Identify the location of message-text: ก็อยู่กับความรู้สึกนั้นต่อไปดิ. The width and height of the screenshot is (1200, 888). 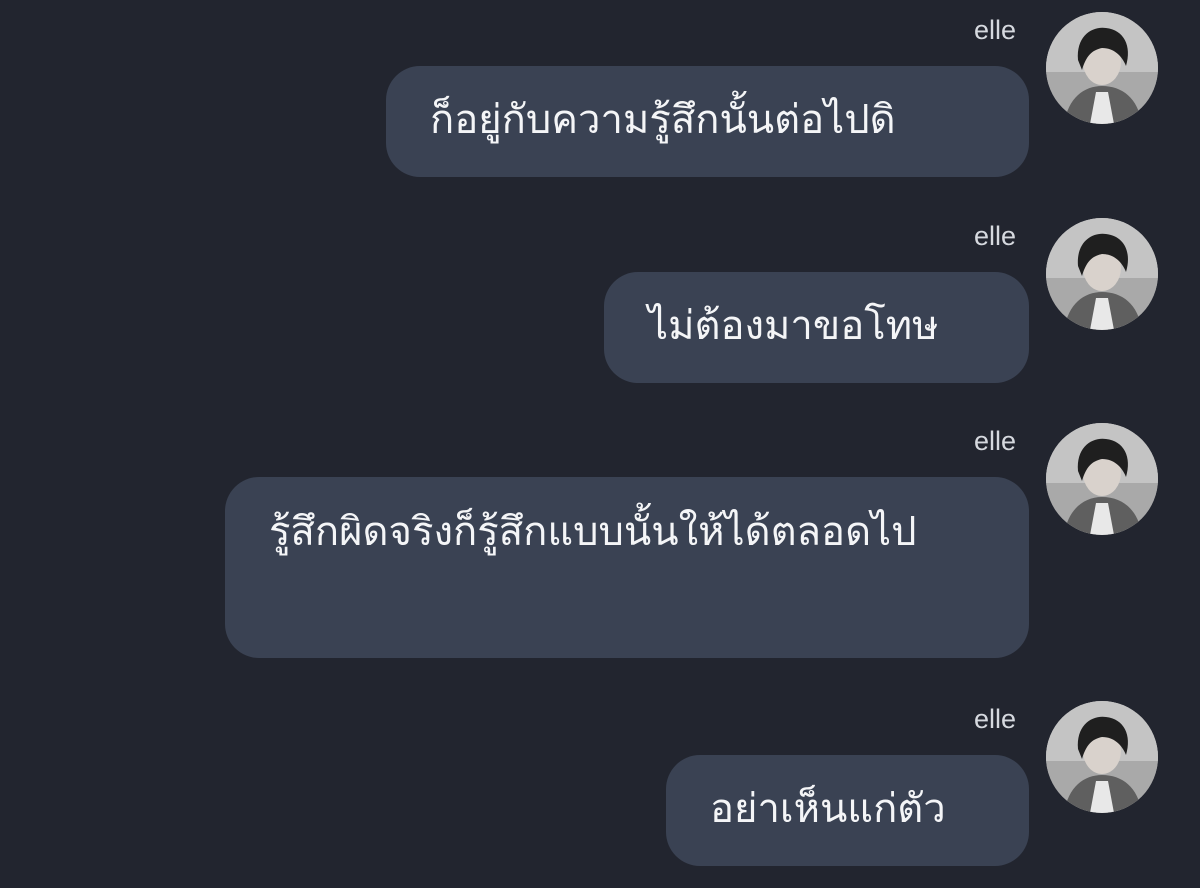
(663, 120).